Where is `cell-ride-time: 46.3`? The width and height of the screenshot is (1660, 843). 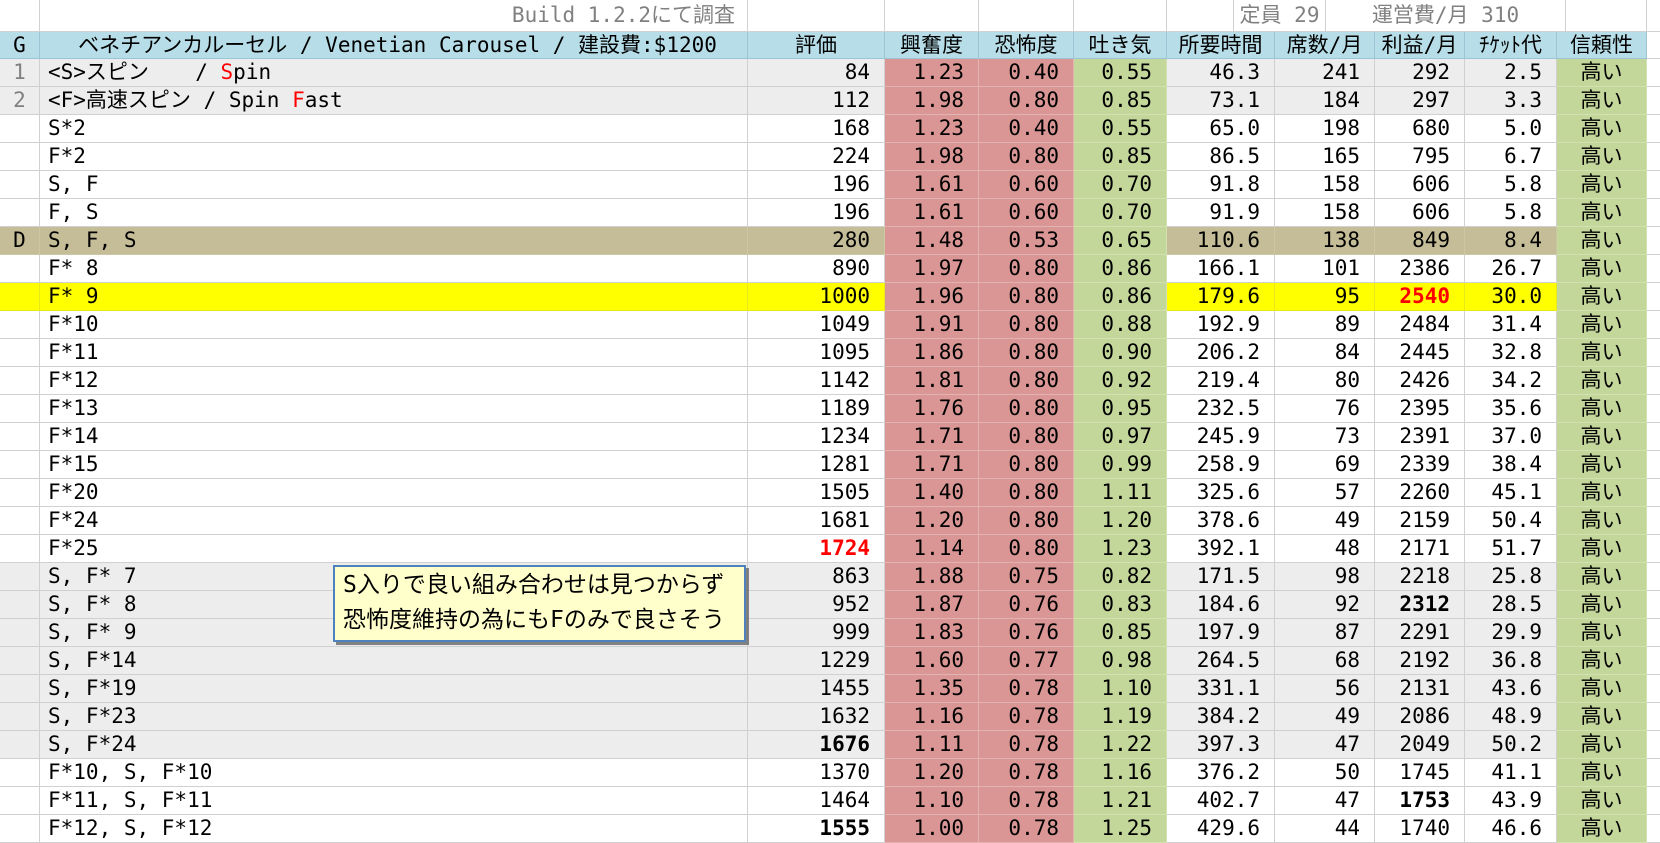 cell-ride-time: 46.3 is located at coordinates (1221, 73).